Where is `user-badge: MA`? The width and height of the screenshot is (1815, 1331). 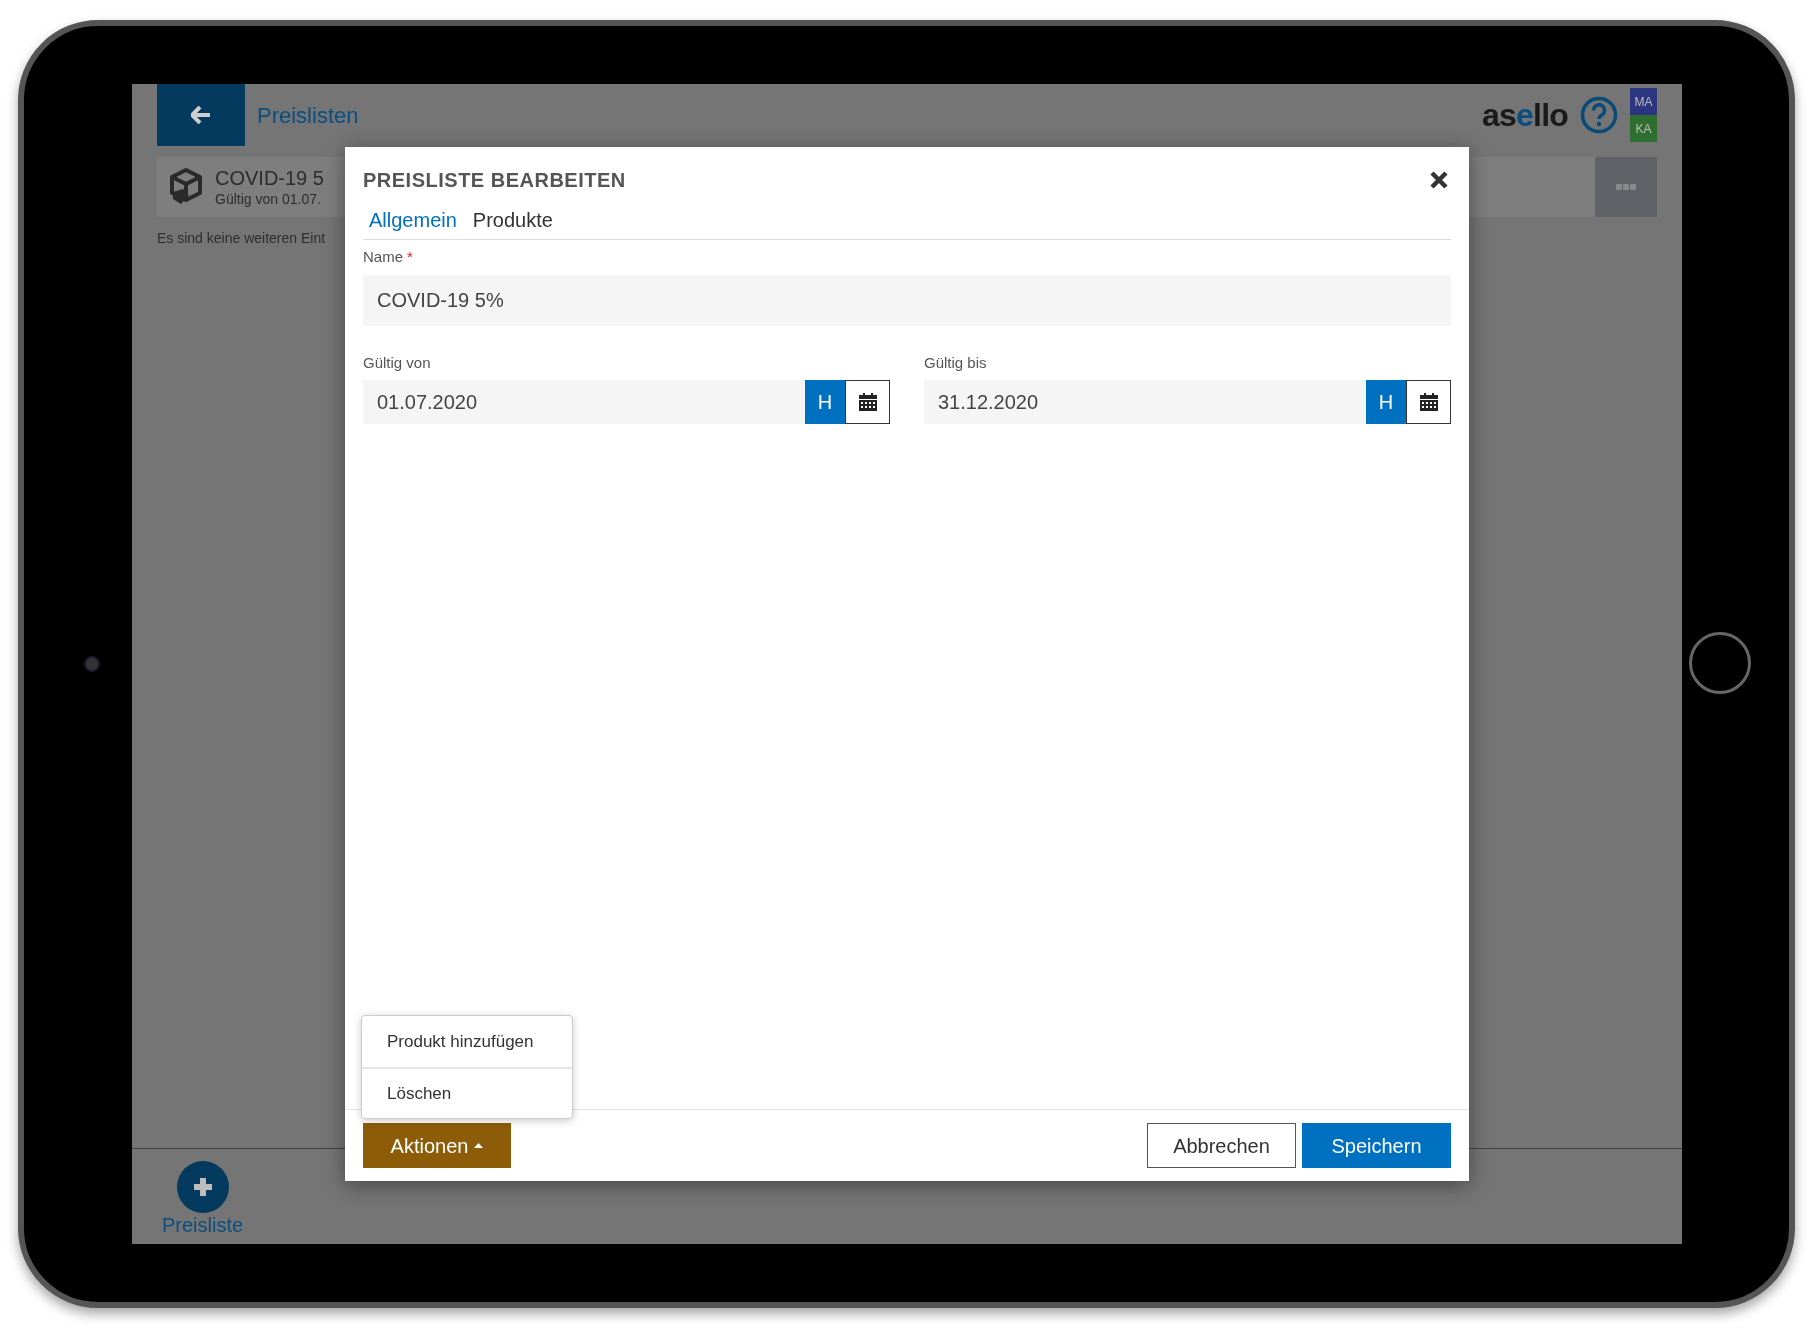
user-badge: MA is located at coordinates (1643, 101).